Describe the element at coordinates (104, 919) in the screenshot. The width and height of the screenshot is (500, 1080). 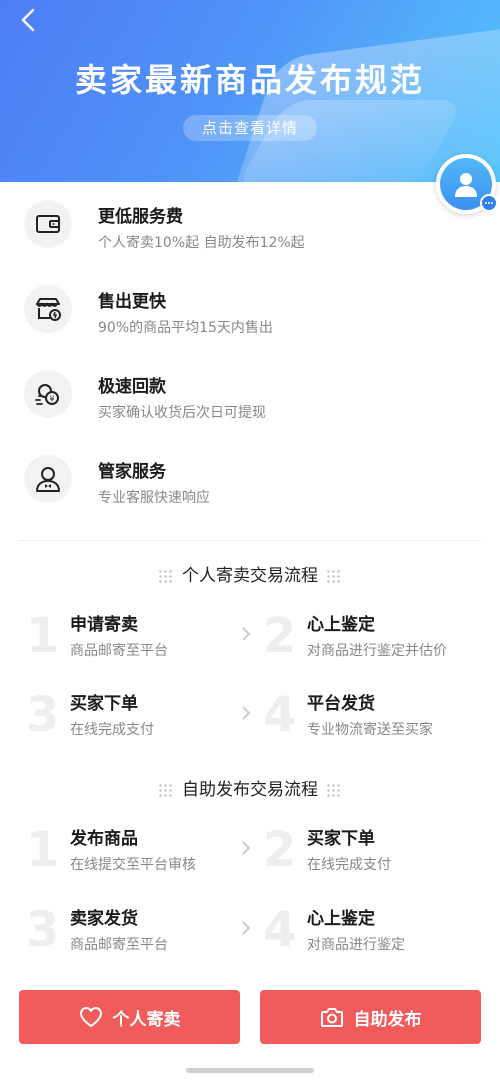
I see `step-title: 卖家发货` at that location.